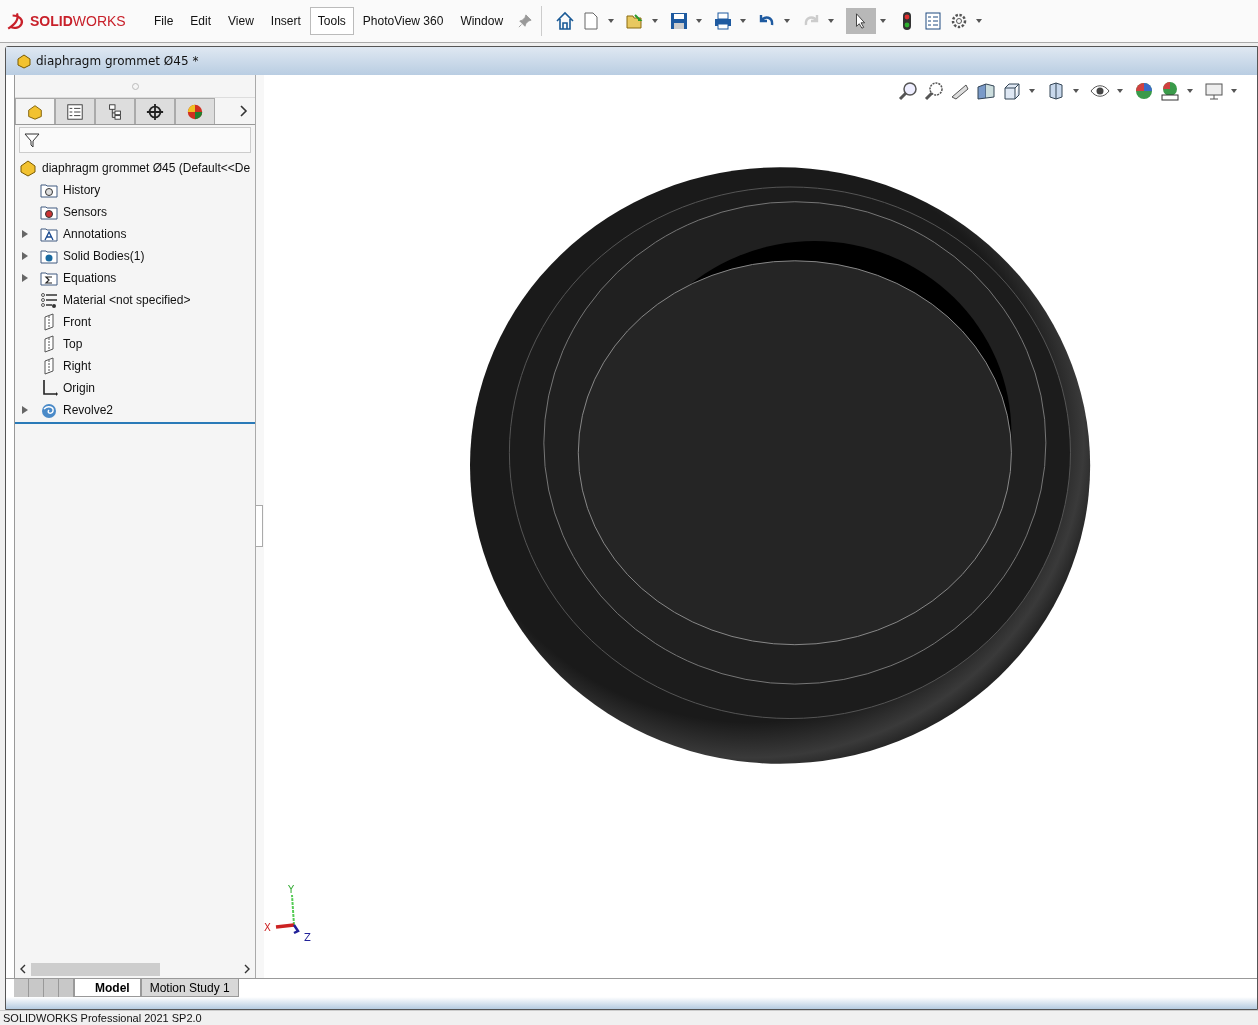 This screenshot has height=1025, width=1258. Describe the element at coordinates (861, 21) in the screenshot. I see `select-tool-button` at that location.